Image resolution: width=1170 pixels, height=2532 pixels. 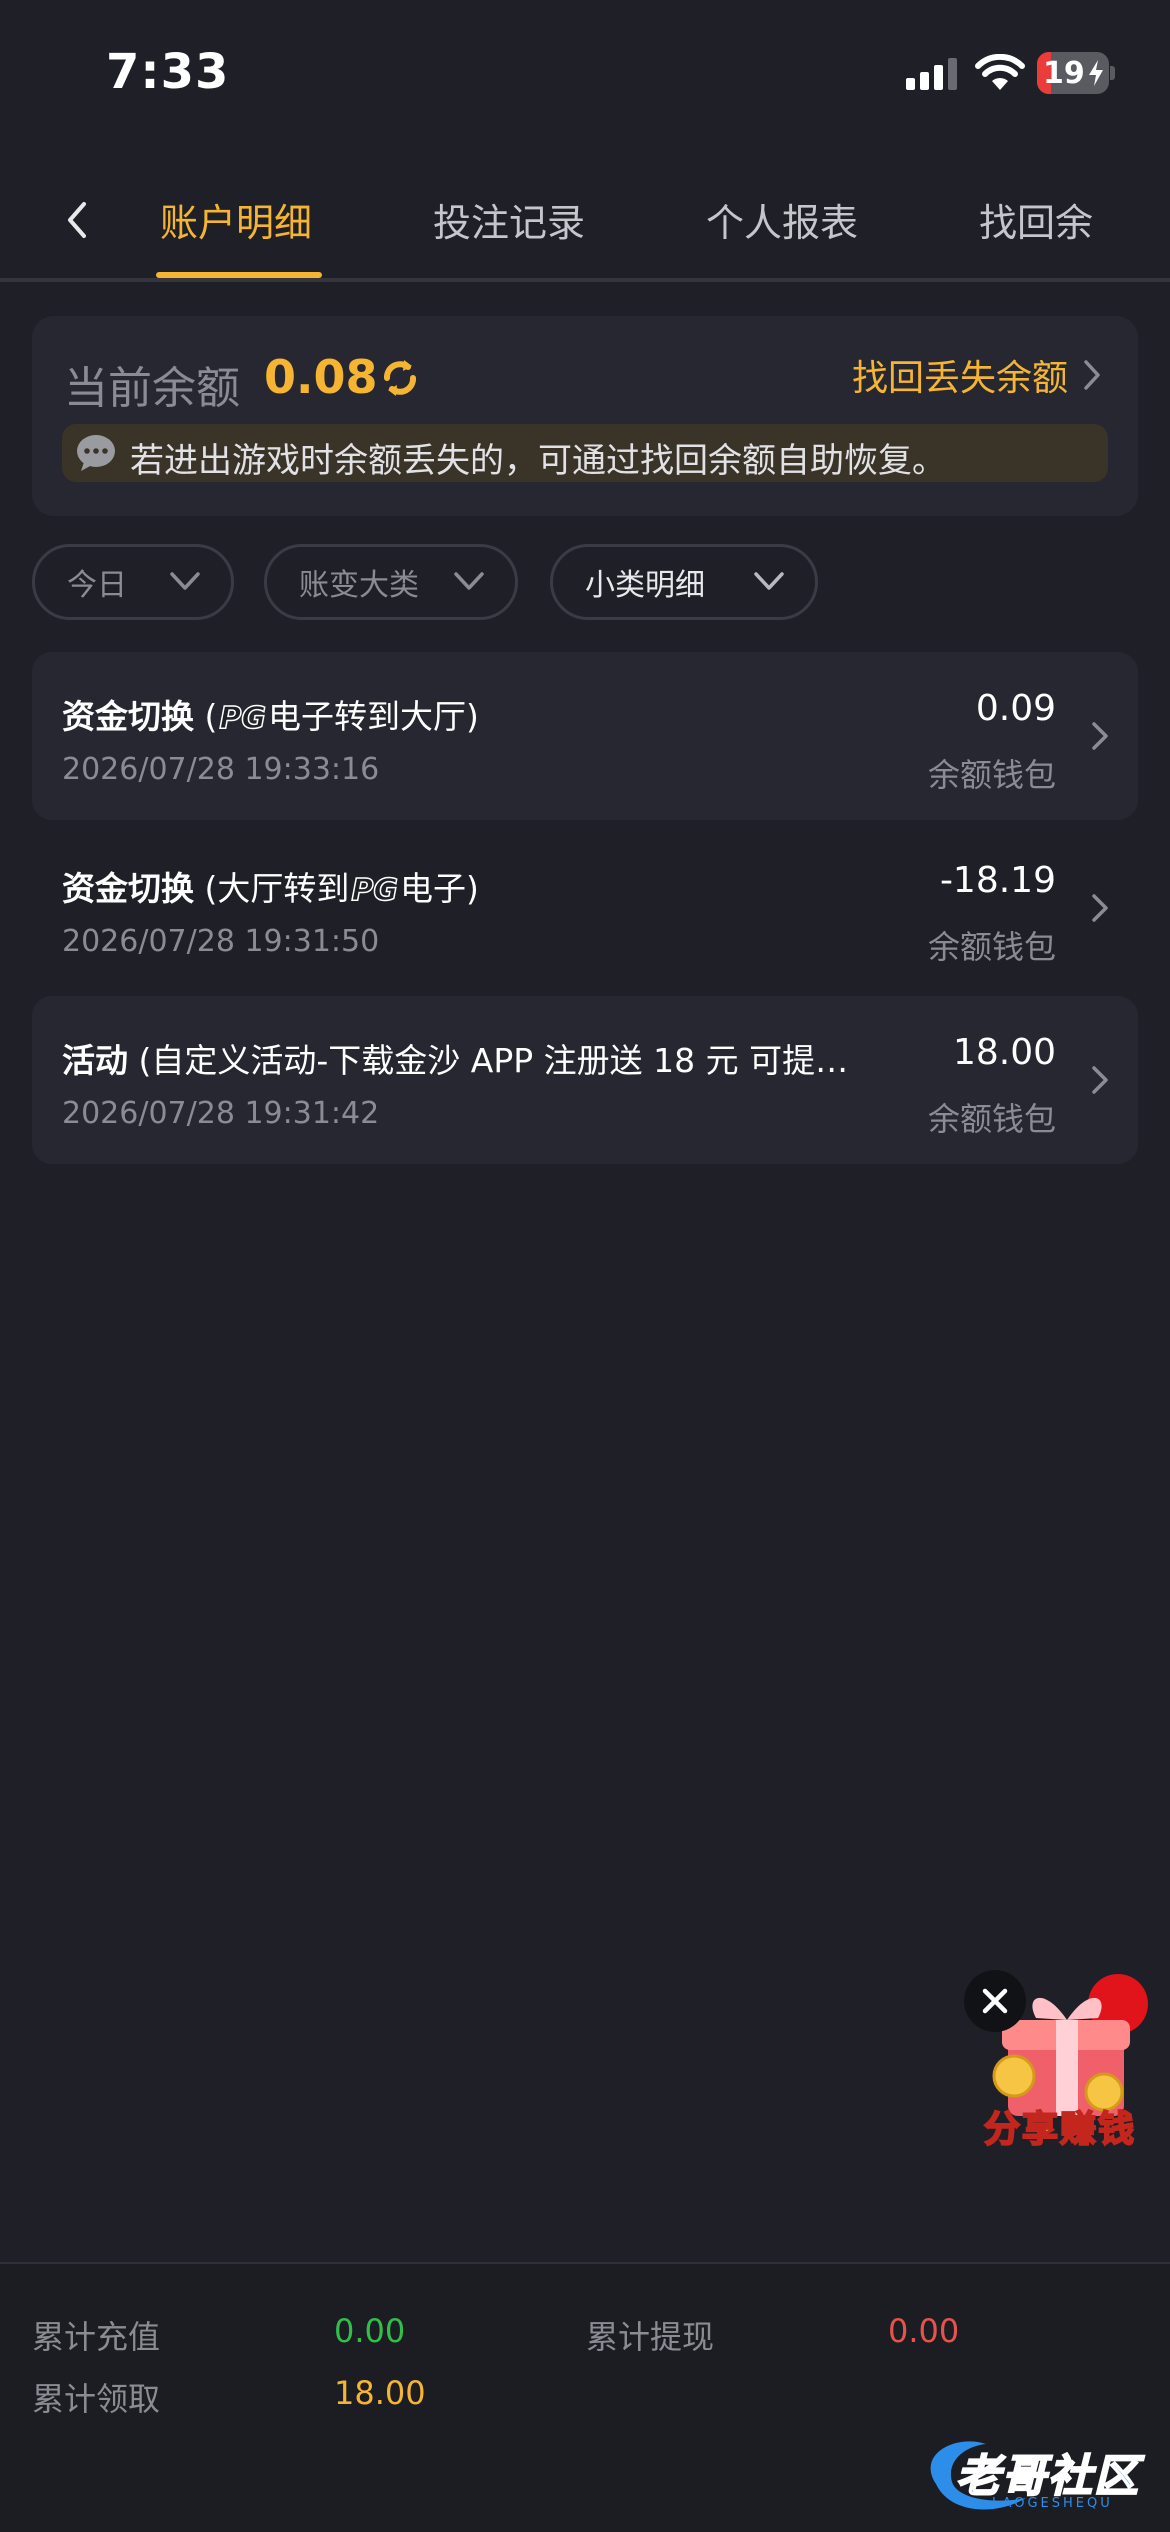 What do you see at coordinates (96, 2399) in the screenshot?
I see `total-claim-label: 累计领取` at bounding box center [96, 2399].